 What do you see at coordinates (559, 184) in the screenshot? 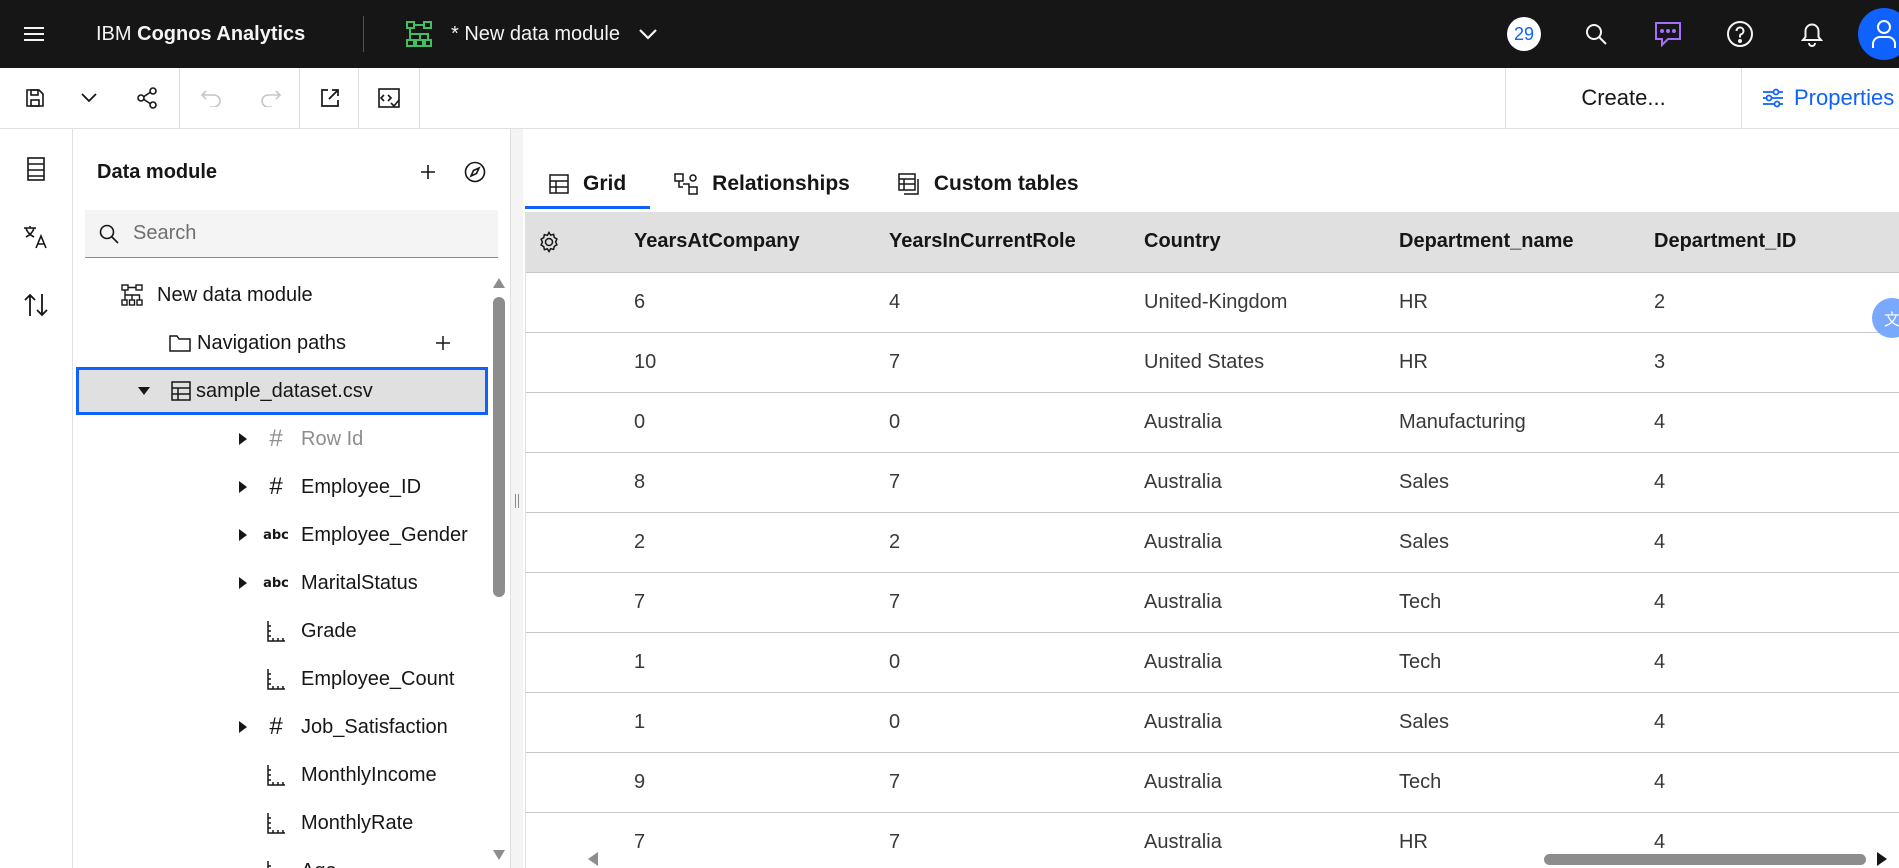
I see `grid-icon` at bounding box center [559, 184].